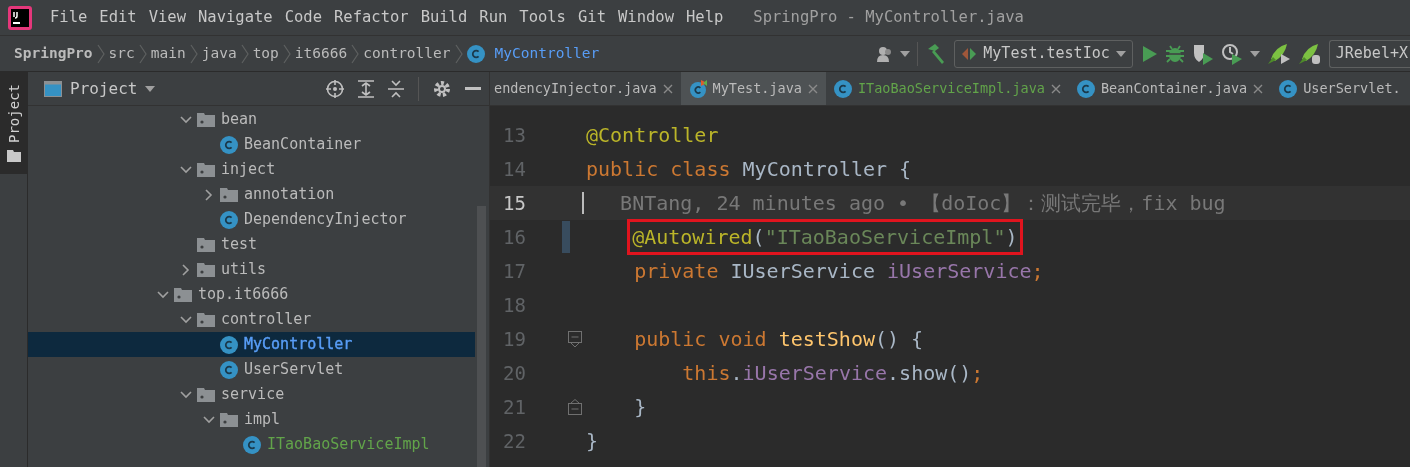 This screenshot has height=467, width=1410. I want to click on menu-item: Run, so click(493, 17).